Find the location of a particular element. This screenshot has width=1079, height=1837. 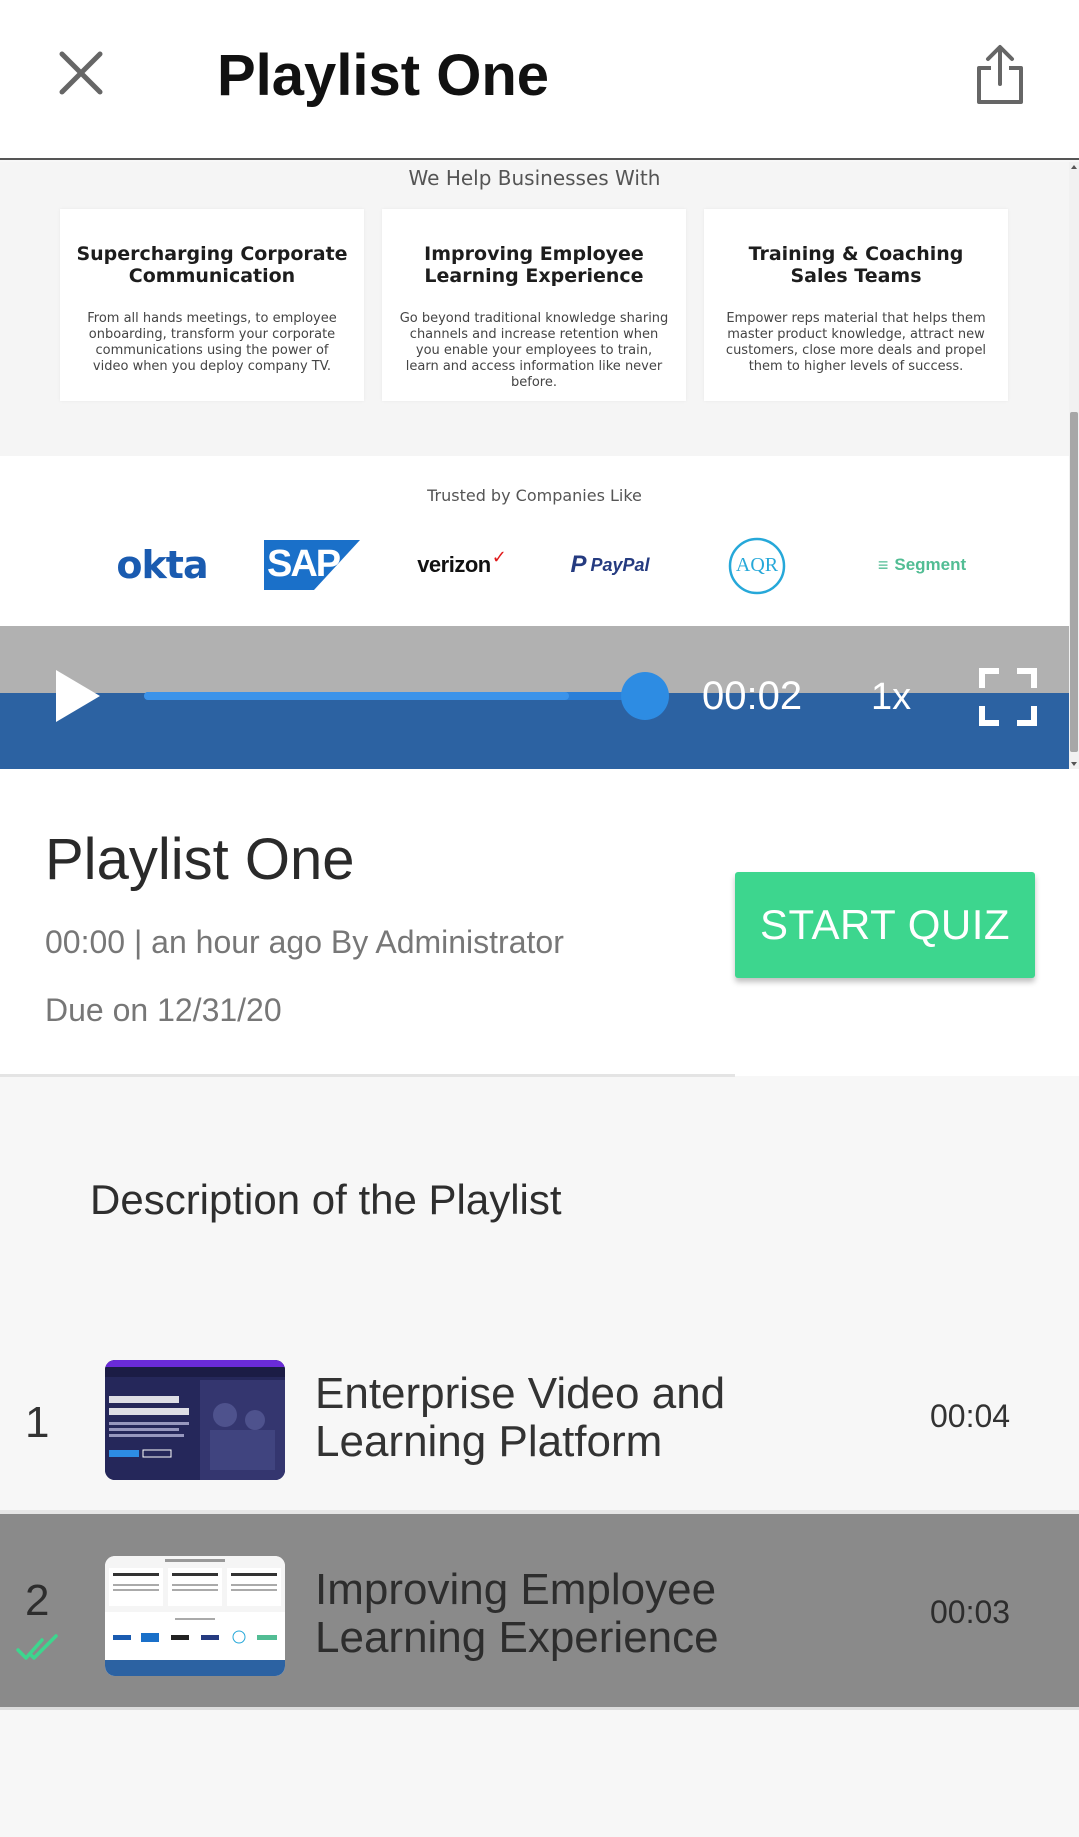

segment-logo: ≡ Segment is located at coordinates (922, 564).